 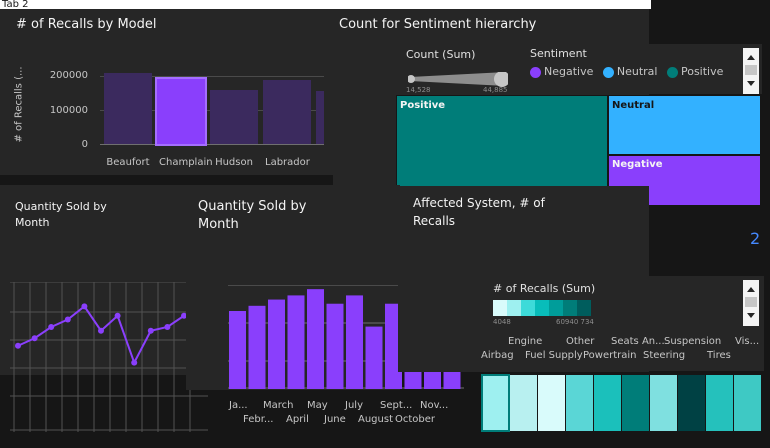 What do you see at coordinates (502, 322) in the screenshot?
I see `affected-legend-min: 4048` at bounding box center [502, 322].